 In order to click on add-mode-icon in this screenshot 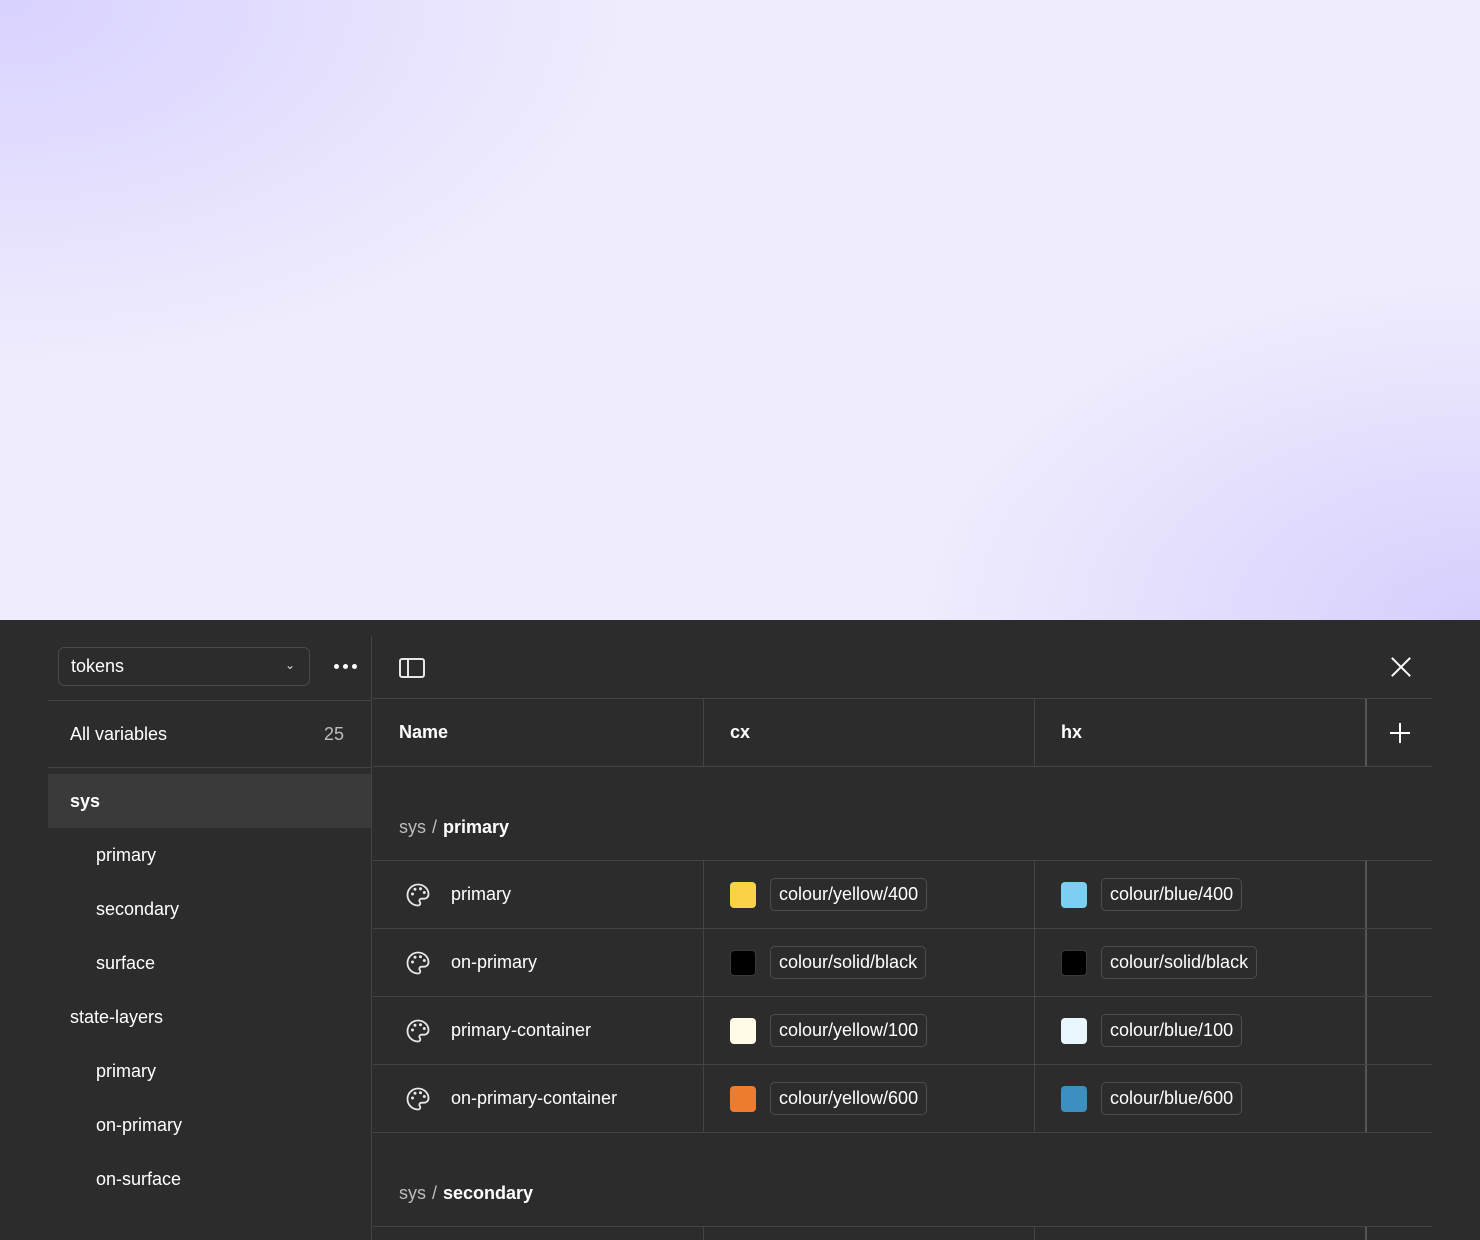, I will do `click(1399, 732)`.